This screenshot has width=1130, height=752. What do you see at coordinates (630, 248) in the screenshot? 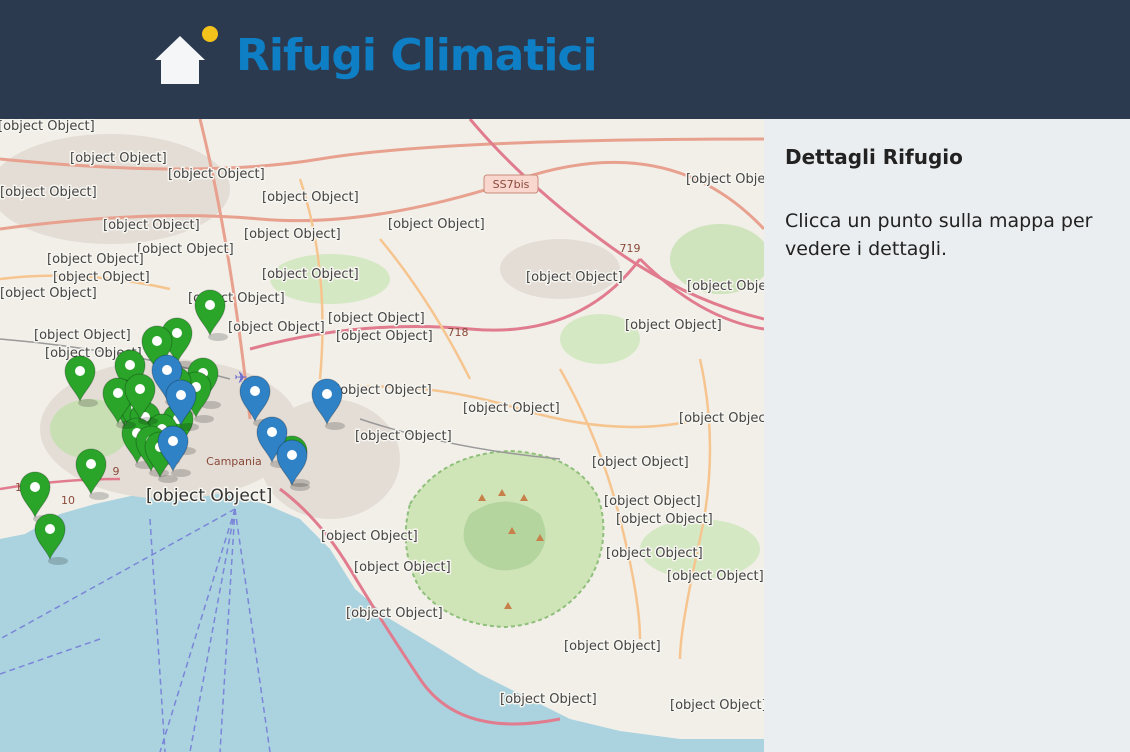
I see `road-number-label: 719` at bounding box center [630, 248].